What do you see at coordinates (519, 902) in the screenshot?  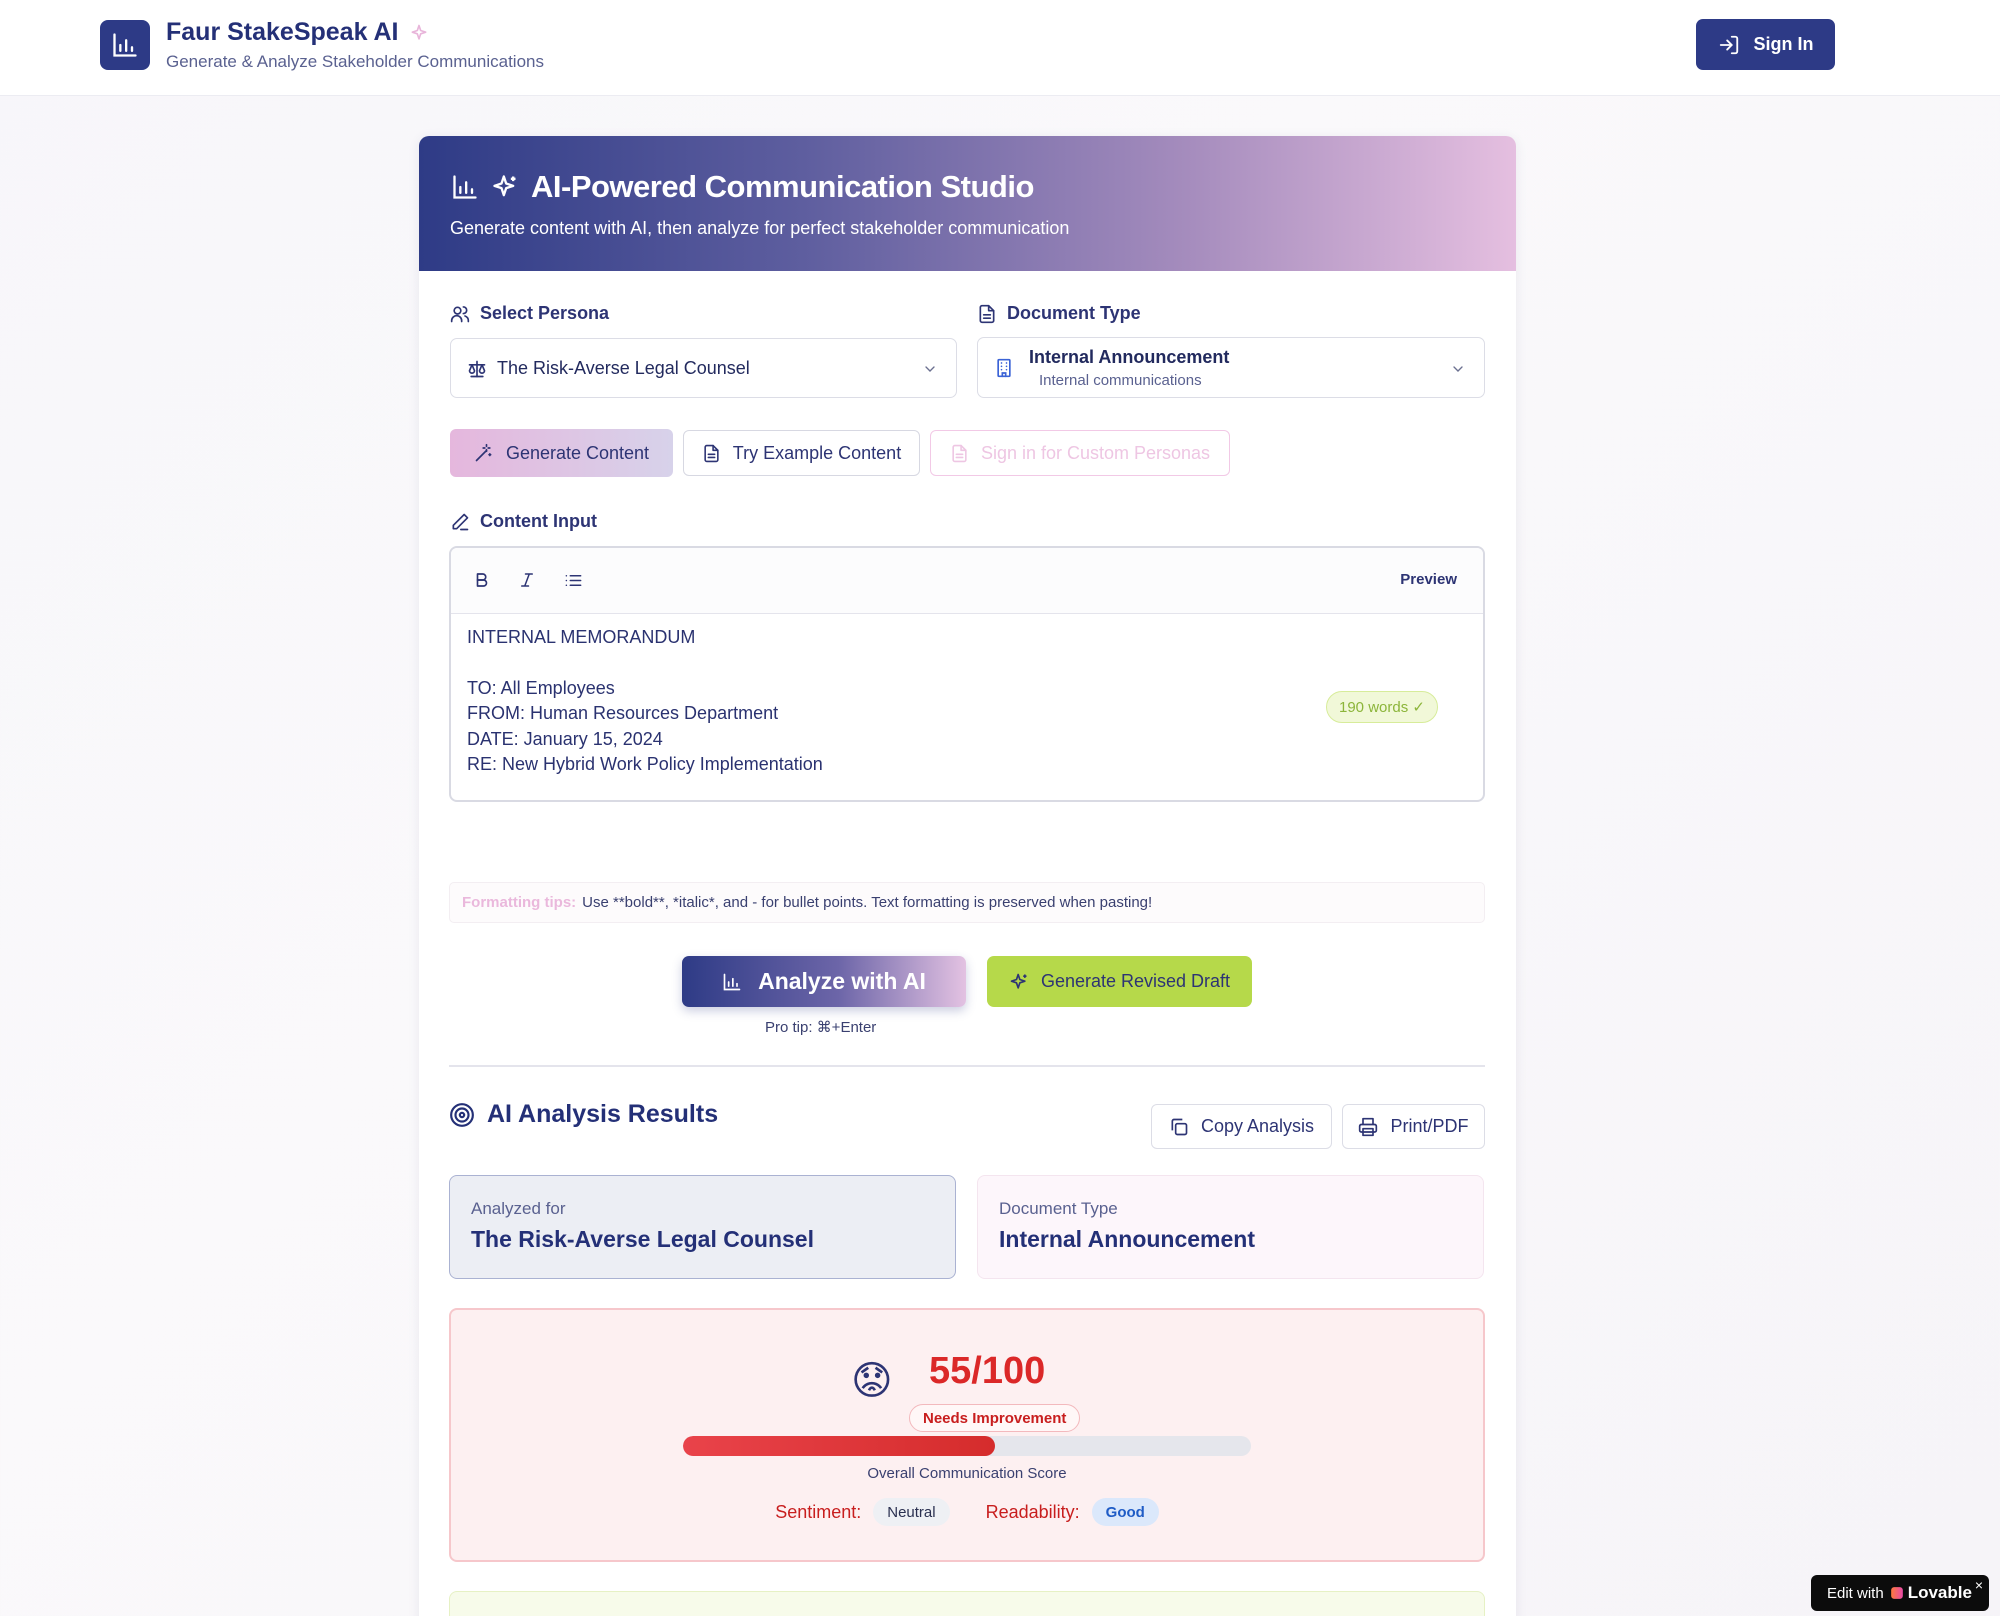 I see `formatting-tips-label: Formatting tips:` at bounding box center [519, 902].